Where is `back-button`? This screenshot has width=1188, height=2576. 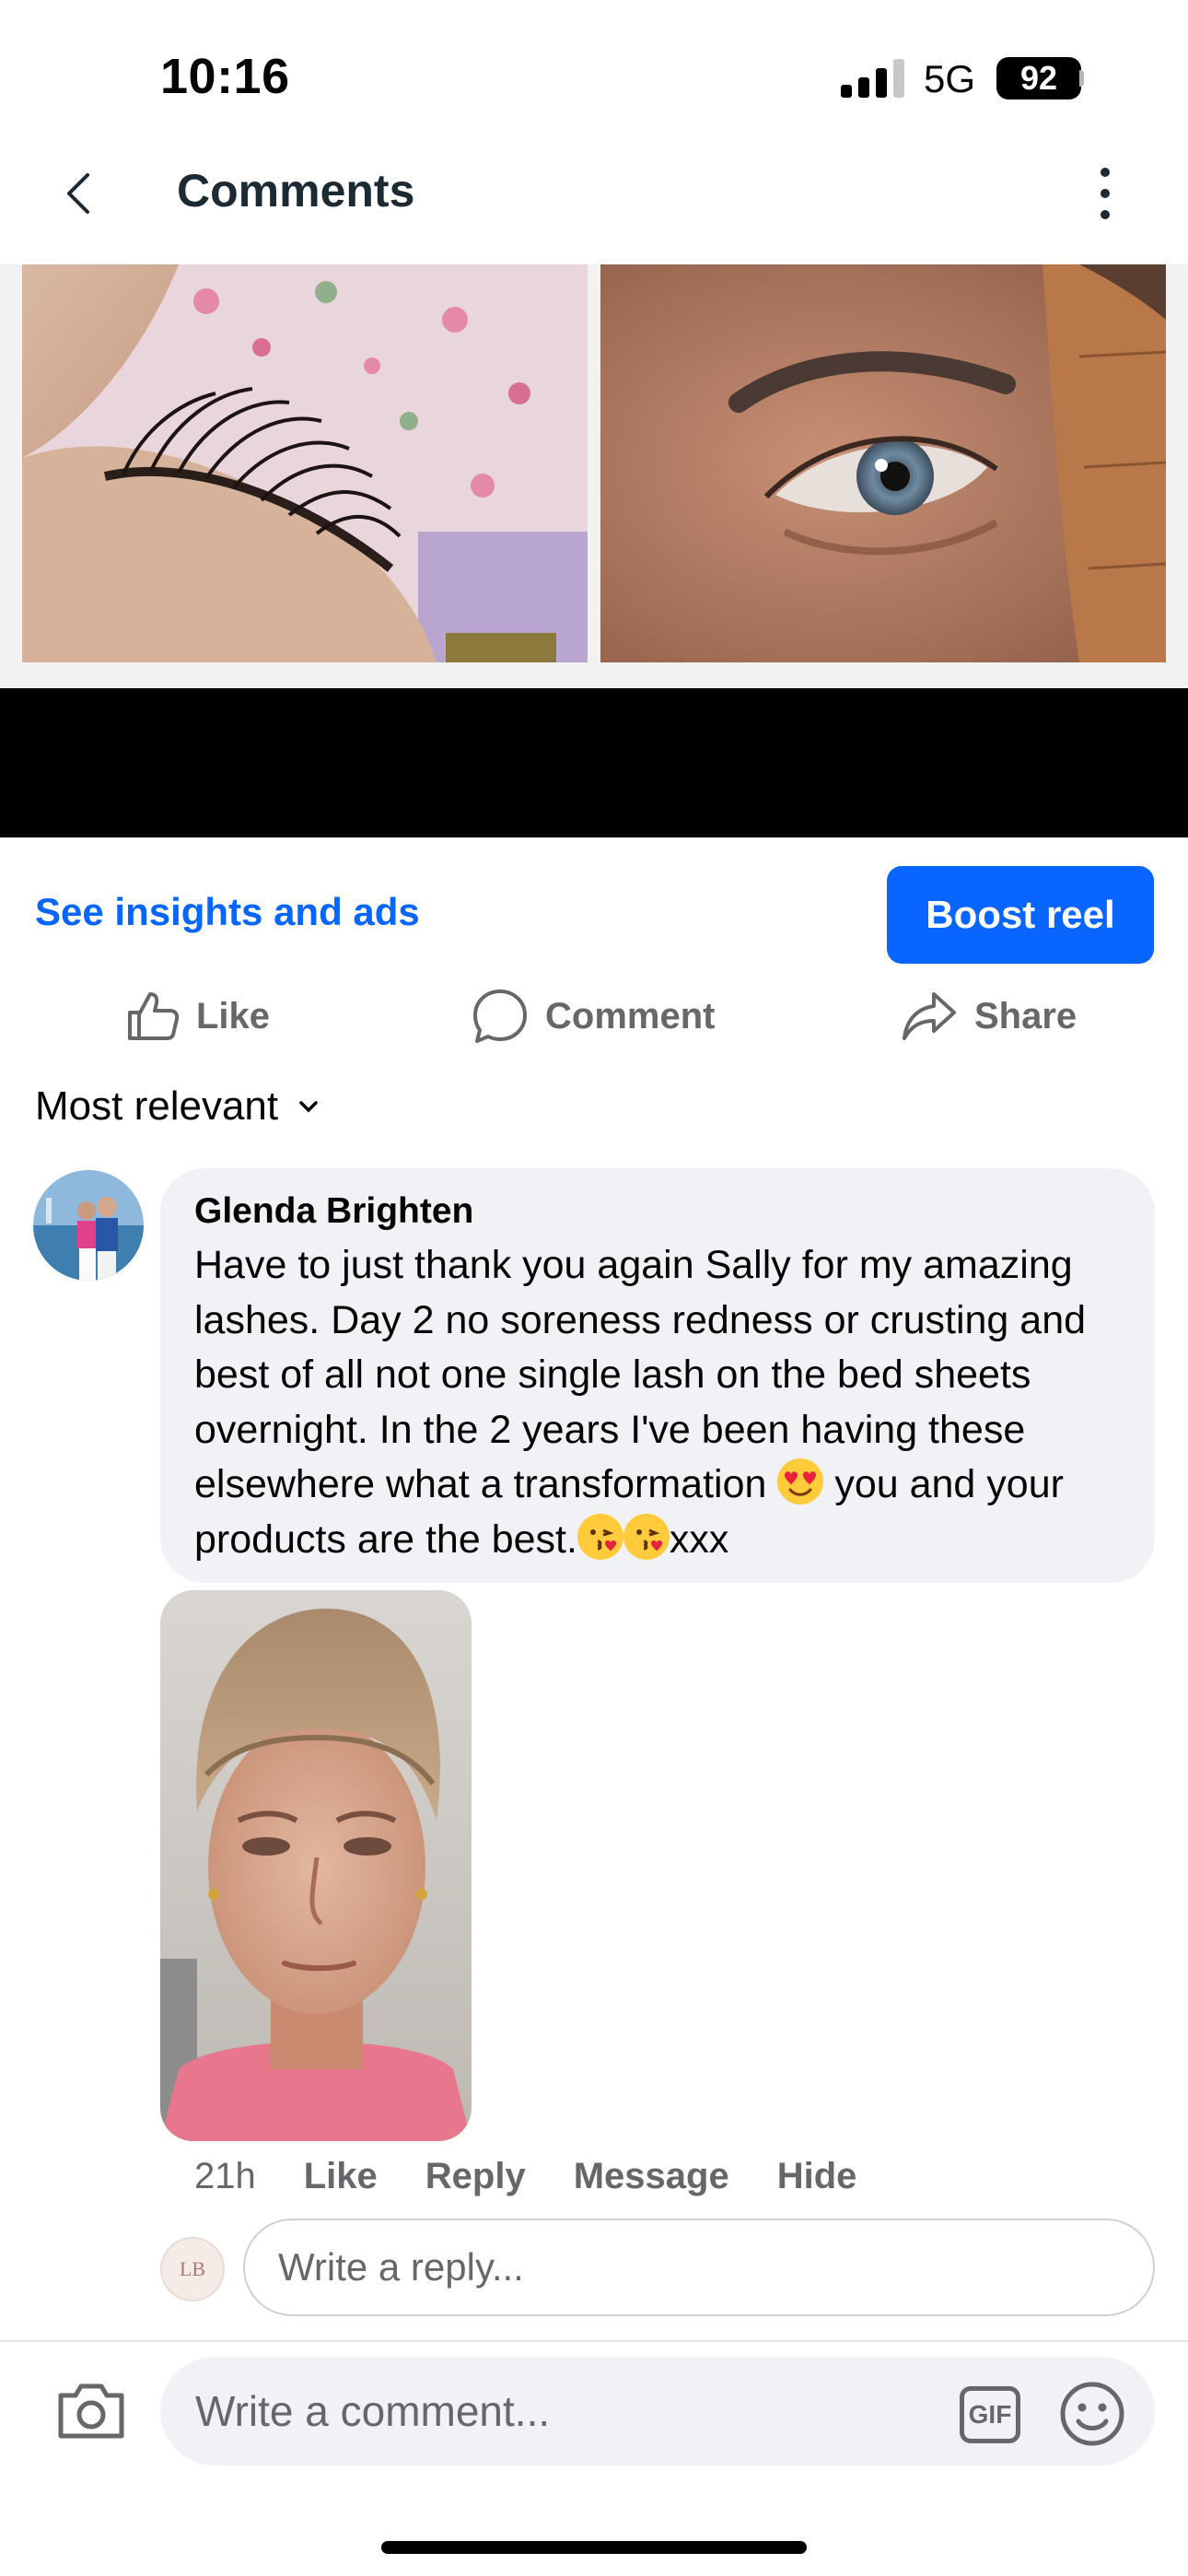 back-button is located at coordinates (78, 193).